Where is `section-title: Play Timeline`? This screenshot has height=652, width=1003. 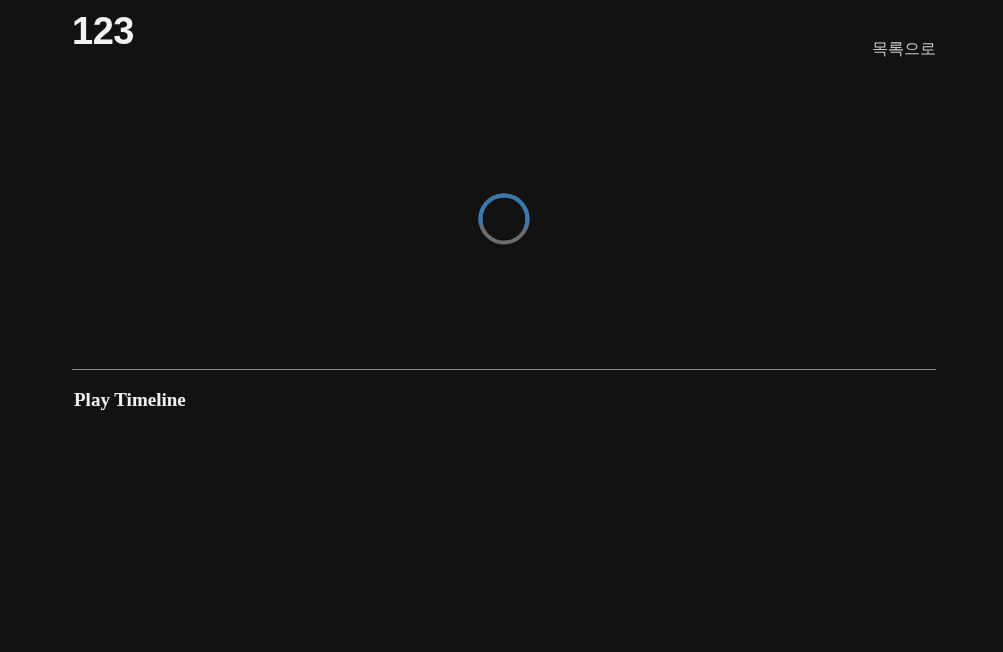 section-title: Play Timeline is located at coordinates (130, 400).